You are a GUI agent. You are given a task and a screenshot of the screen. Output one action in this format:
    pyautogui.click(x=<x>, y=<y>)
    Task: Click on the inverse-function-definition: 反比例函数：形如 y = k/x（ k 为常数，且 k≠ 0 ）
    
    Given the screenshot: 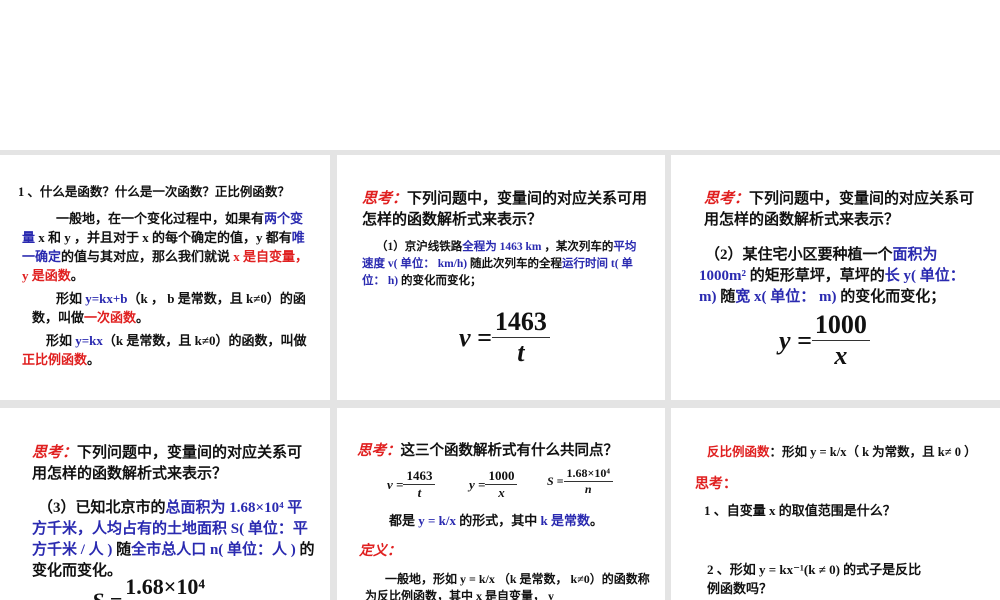 What is the action you would take?
    pyautogui.click(x=849, y=452)
    